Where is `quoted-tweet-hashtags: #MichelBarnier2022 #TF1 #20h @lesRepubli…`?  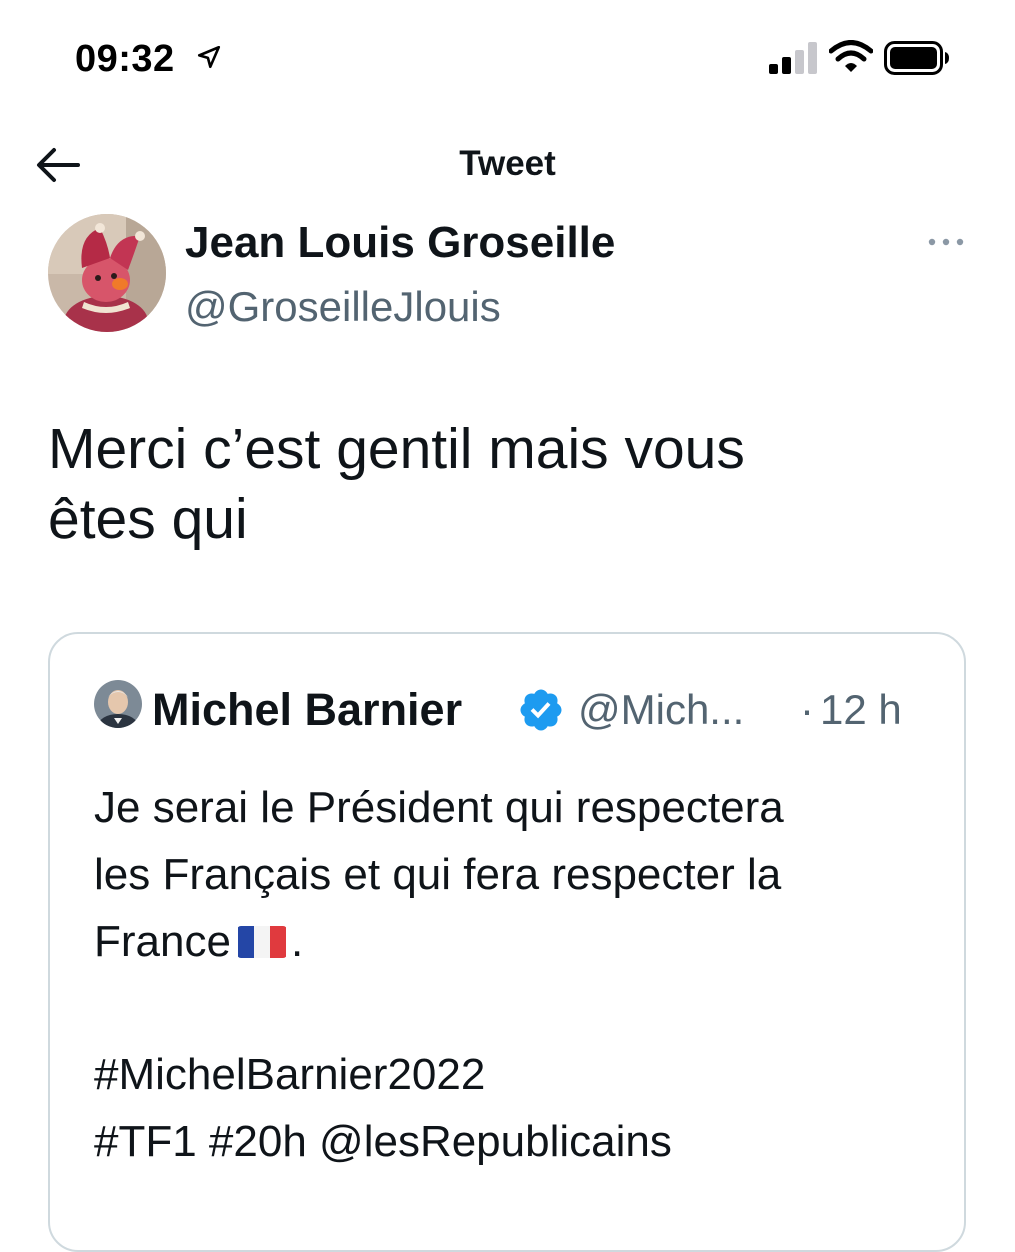
quoted-tweet-hashtags: #MichelBarnier2022 #TF1 #20h @lesRepubli… is located at coordinates (514, 1108).